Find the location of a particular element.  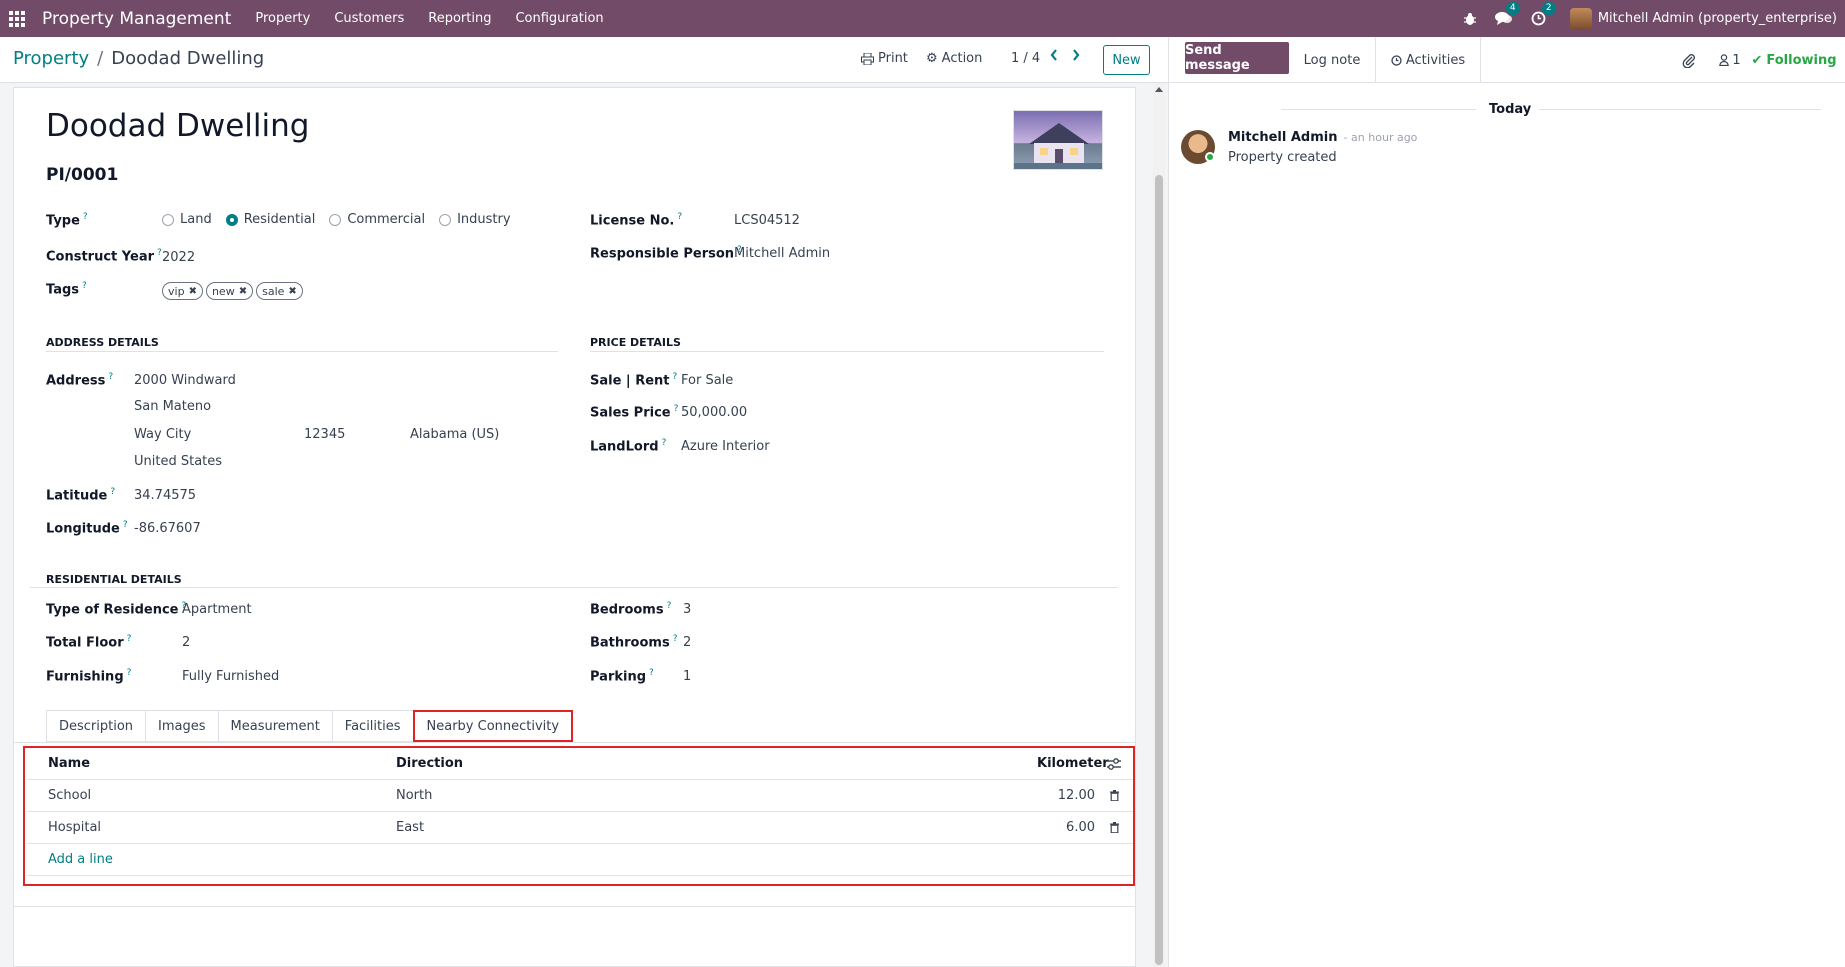

following-label: Following is located at coordinates (1801, 60).